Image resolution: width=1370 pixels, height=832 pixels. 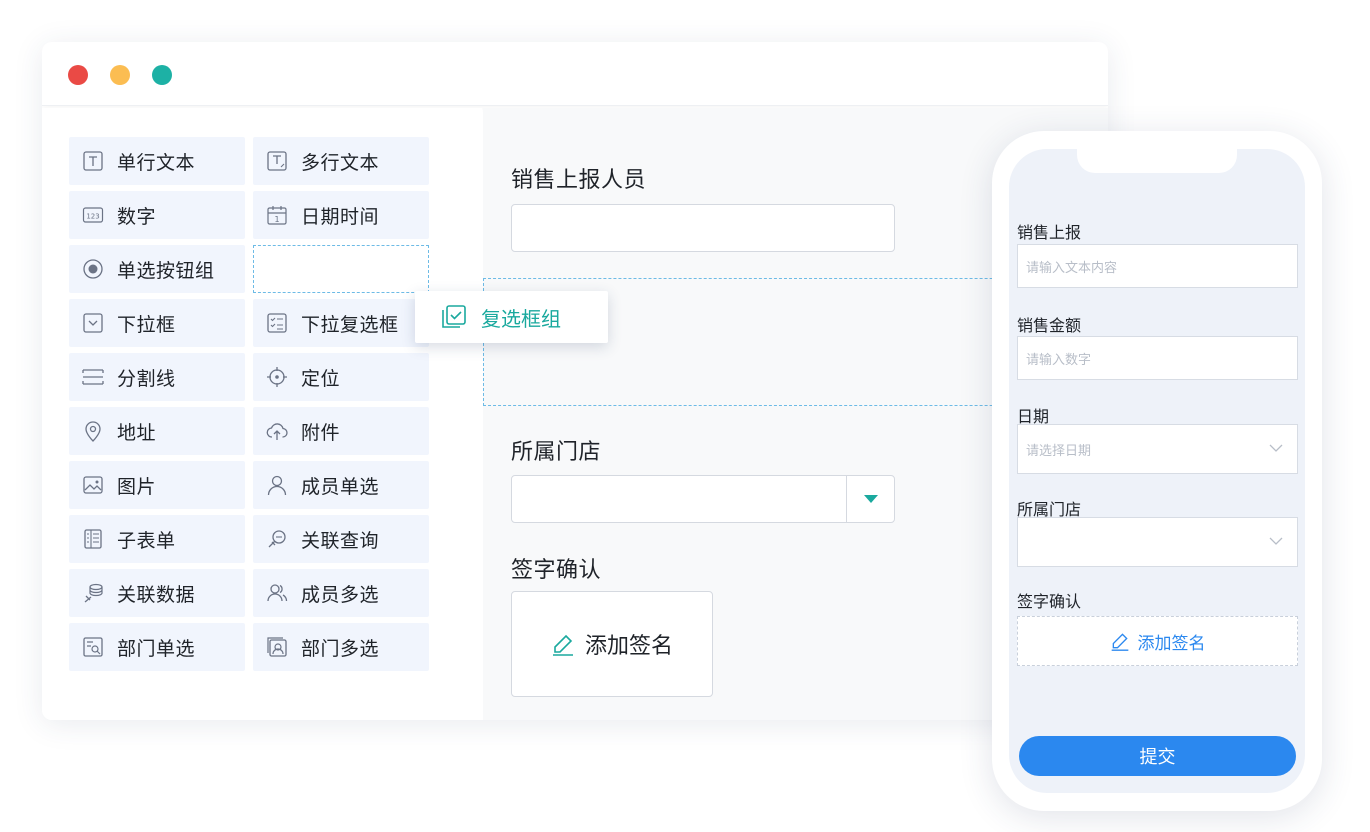 I want to click on palette-item-member-single: 成员单选, so click(x=341, y=485).